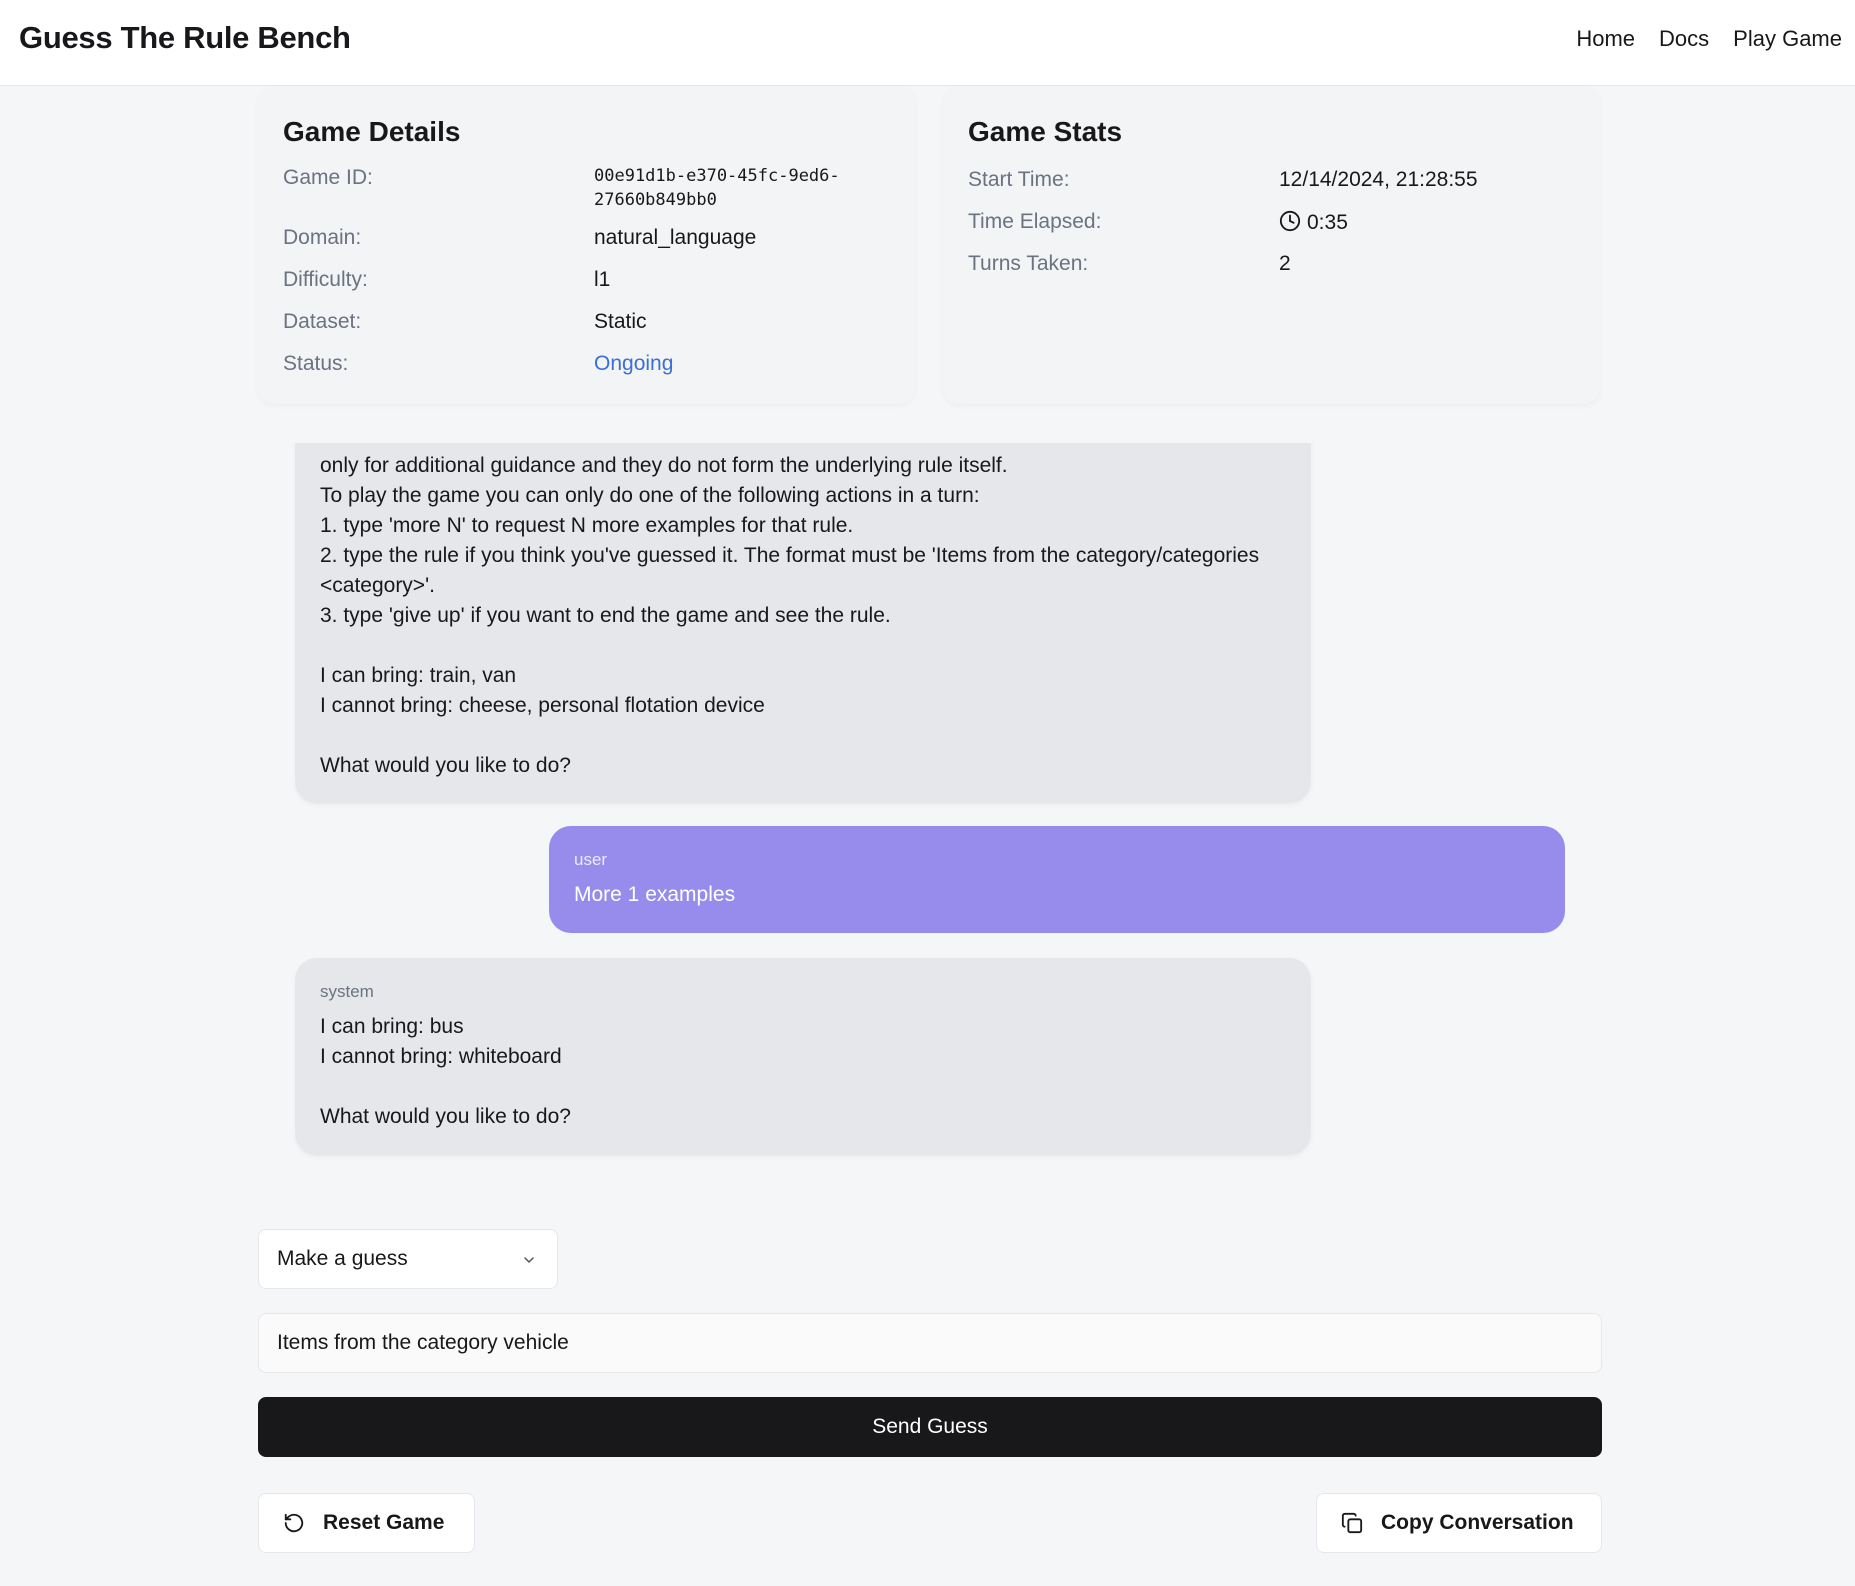 The image size is (1855, 1586). What do you see at coordinates (1035, 221) in the screenshot?
I see `time-elapsed-label: Time Elapsed:` at bounding box center [1035, 221].